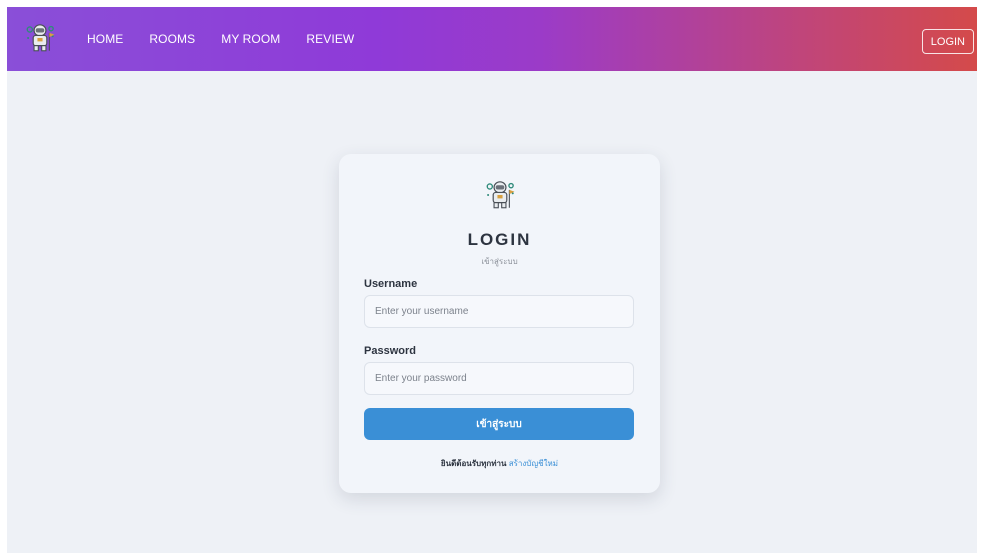 This screenshot has width=984, height=555. I want to click on top-navbar: HOME ROOMS MY ROOM REVIEW LOGIN, so click(492, 39).